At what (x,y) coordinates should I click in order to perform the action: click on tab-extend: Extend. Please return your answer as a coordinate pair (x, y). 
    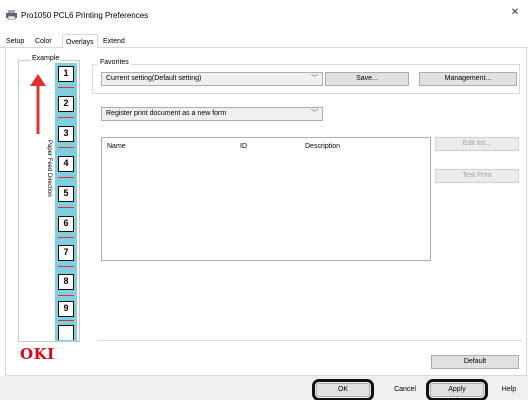
    Looking at the image, I should click on (114, 42).